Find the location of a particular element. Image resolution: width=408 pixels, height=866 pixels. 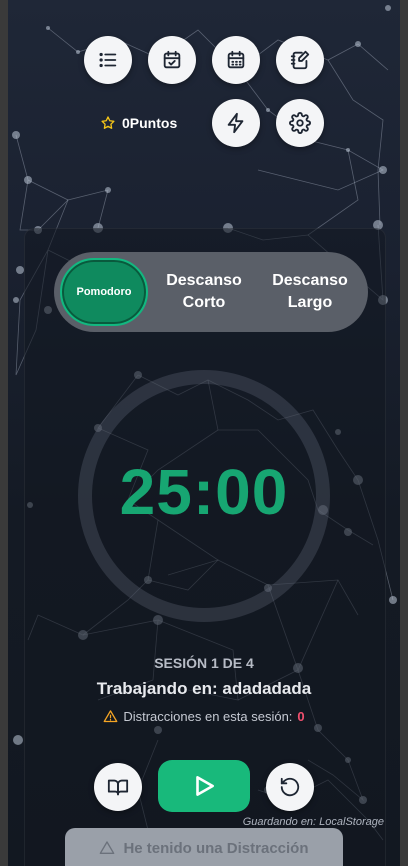

saving-status: Guardando en: LocalStorage is located at coordinates (313, 822).